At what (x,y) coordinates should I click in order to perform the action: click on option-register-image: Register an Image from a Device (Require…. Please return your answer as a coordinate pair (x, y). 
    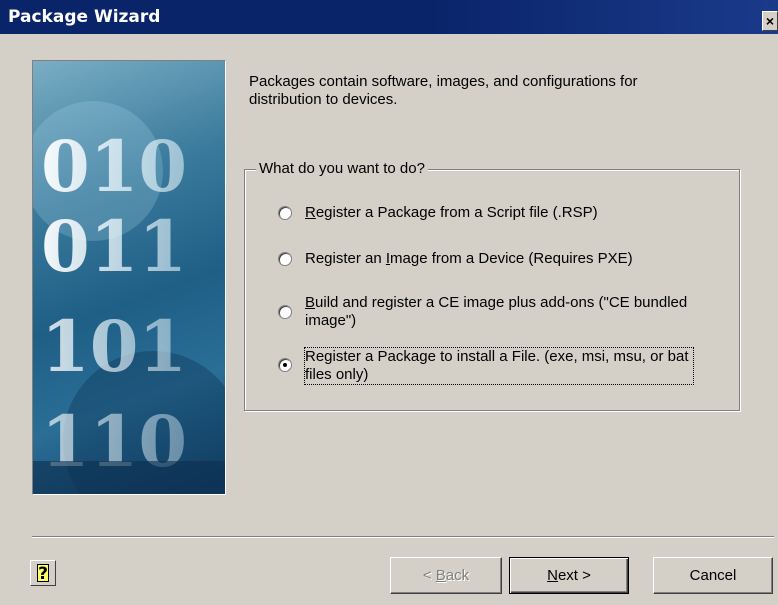
    Looking at the image, I should click on (455, 259).